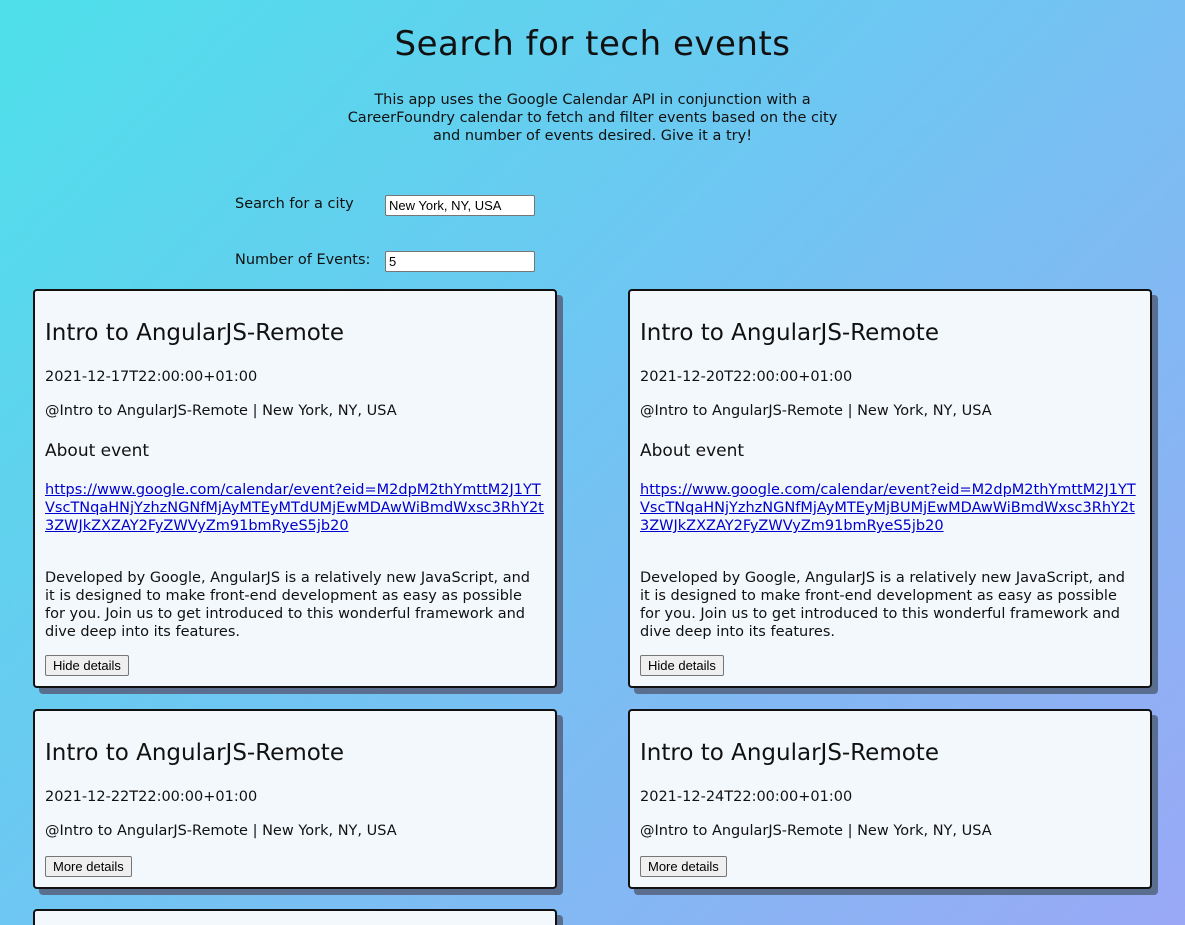 The height and width of the screenshot is (925, 1185). What do you see at coordinates (294, 204) in the screenshot?
I see `city-search-label: Search for a city` at bounding box center [294, 204].